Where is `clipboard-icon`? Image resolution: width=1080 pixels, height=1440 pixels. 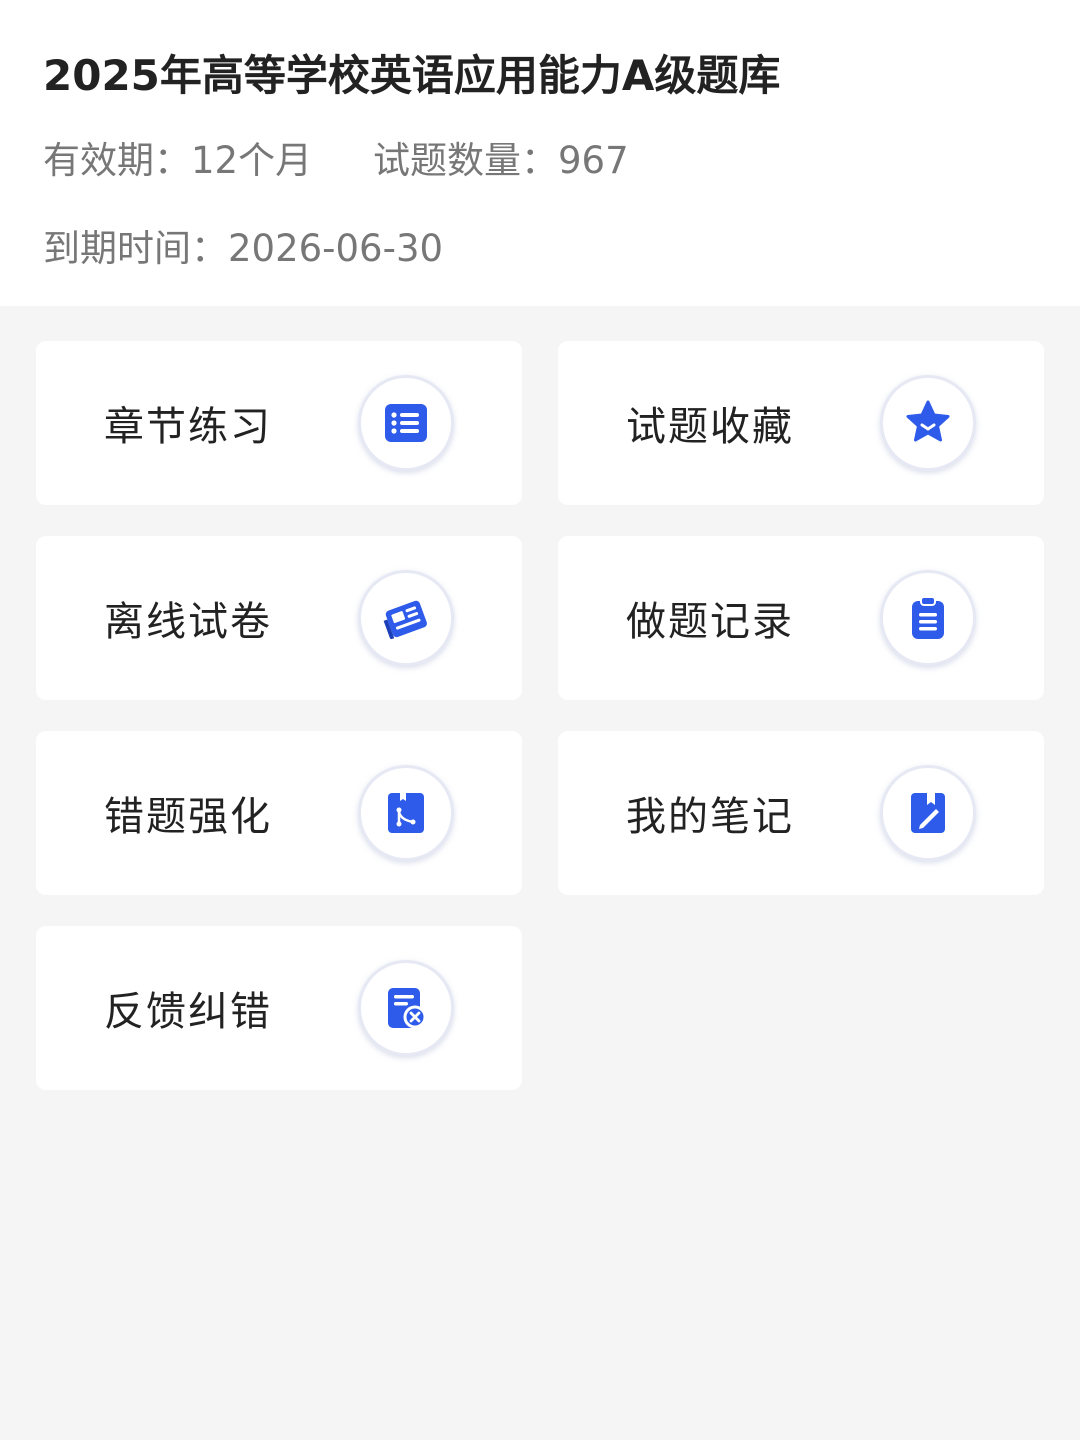 clipboard-icon is located at coordinates (928, 618).